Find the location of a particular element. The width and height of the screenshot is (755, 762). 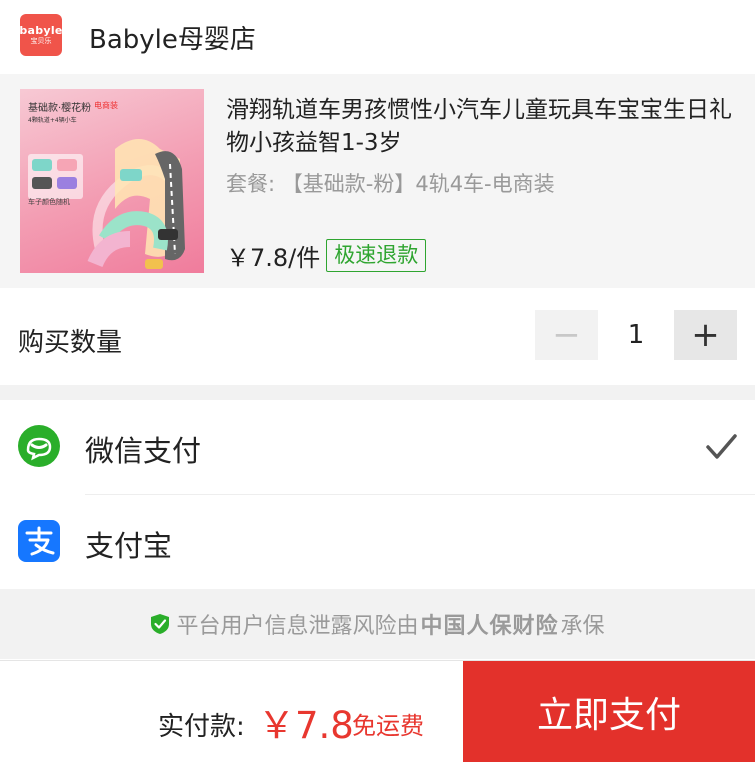

free-shipping-label: 免运费 is located at coordinates (388, 726).